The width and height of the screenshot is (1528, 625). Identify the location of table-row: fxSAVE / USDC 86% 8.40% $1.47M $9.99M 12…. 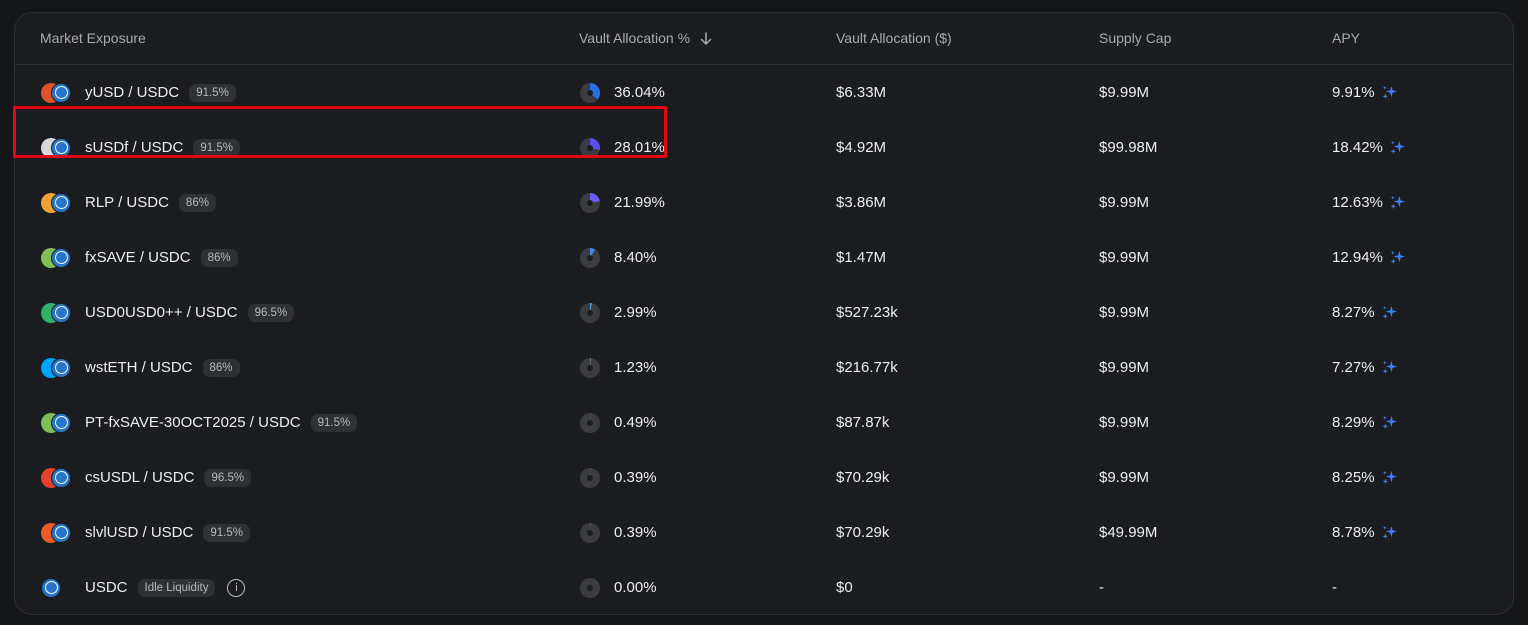
(764, 257).